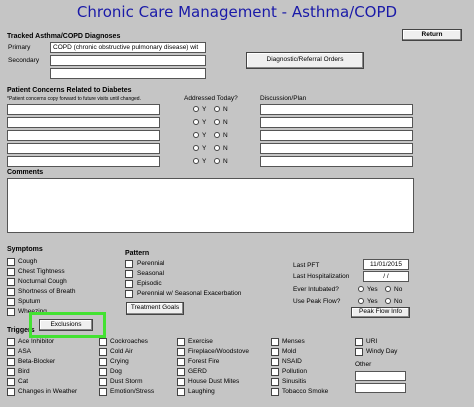 This screenshot has width=474, height=407. What do you see at coordinates (155, 308) in the screenshot?
I see `treatment-goals-button: Treatment Goals` at bounding box center [155, 308].